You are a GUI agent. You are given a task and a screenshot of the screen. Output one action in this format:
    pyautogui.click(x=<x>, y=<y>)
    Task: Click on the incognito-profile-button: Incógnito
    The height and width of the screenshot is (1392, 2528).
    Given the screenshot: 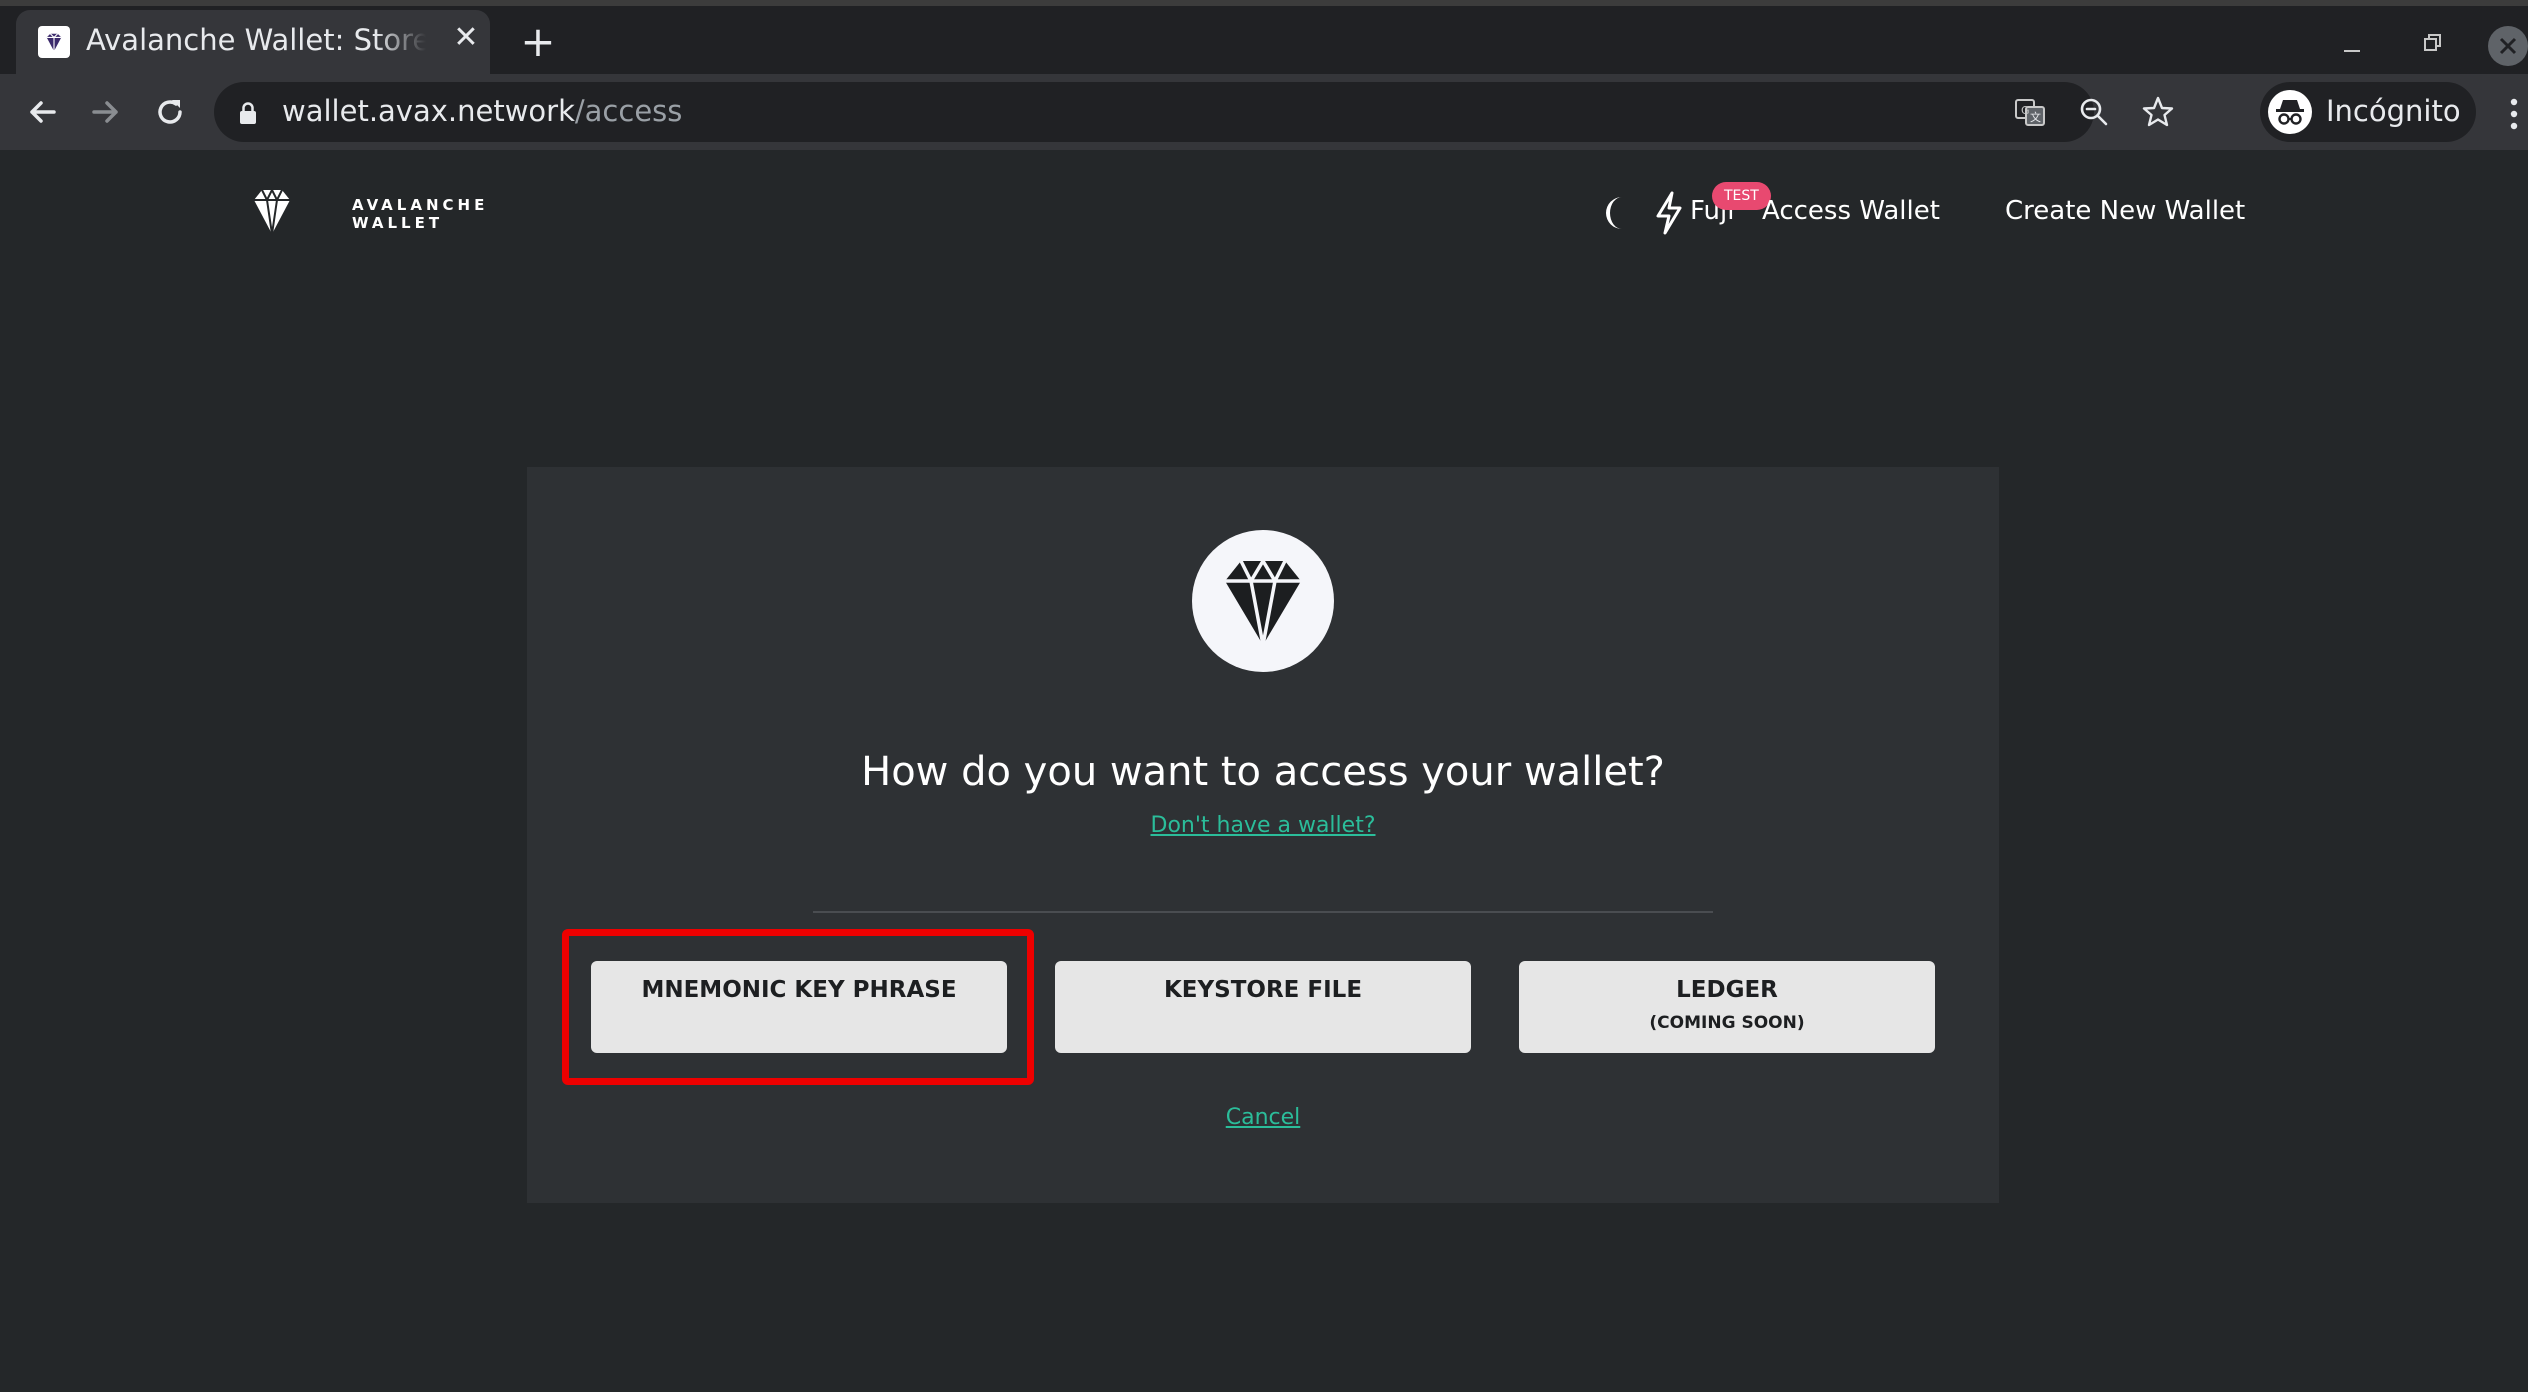 What is the action you would take?
    pyautogui.click(x=2368, y=112)
    